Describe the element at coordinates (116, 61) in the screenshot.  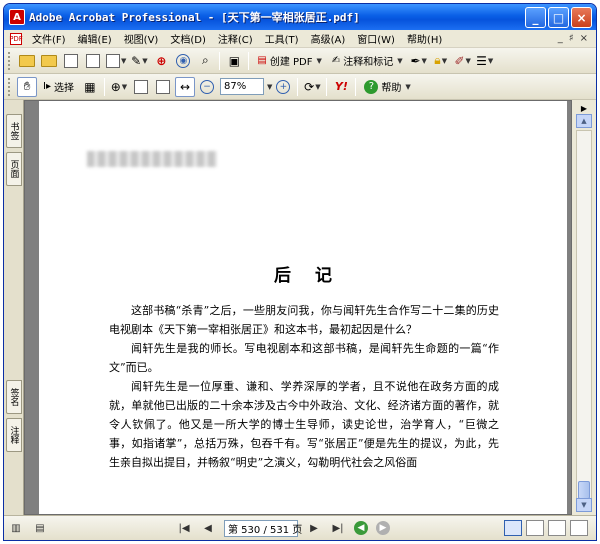
I see `email-button: ▼` at that location.